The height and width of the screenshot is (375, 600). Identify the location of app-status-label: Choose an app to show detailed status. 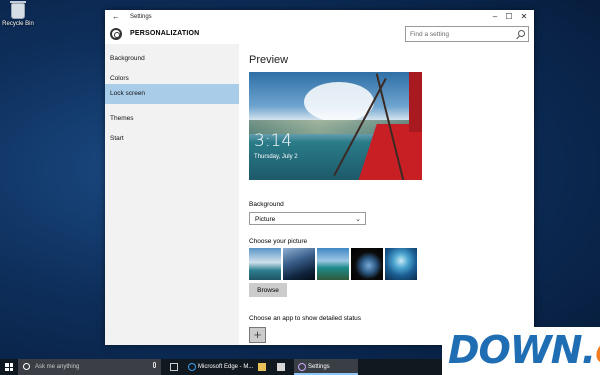
(305, 318).